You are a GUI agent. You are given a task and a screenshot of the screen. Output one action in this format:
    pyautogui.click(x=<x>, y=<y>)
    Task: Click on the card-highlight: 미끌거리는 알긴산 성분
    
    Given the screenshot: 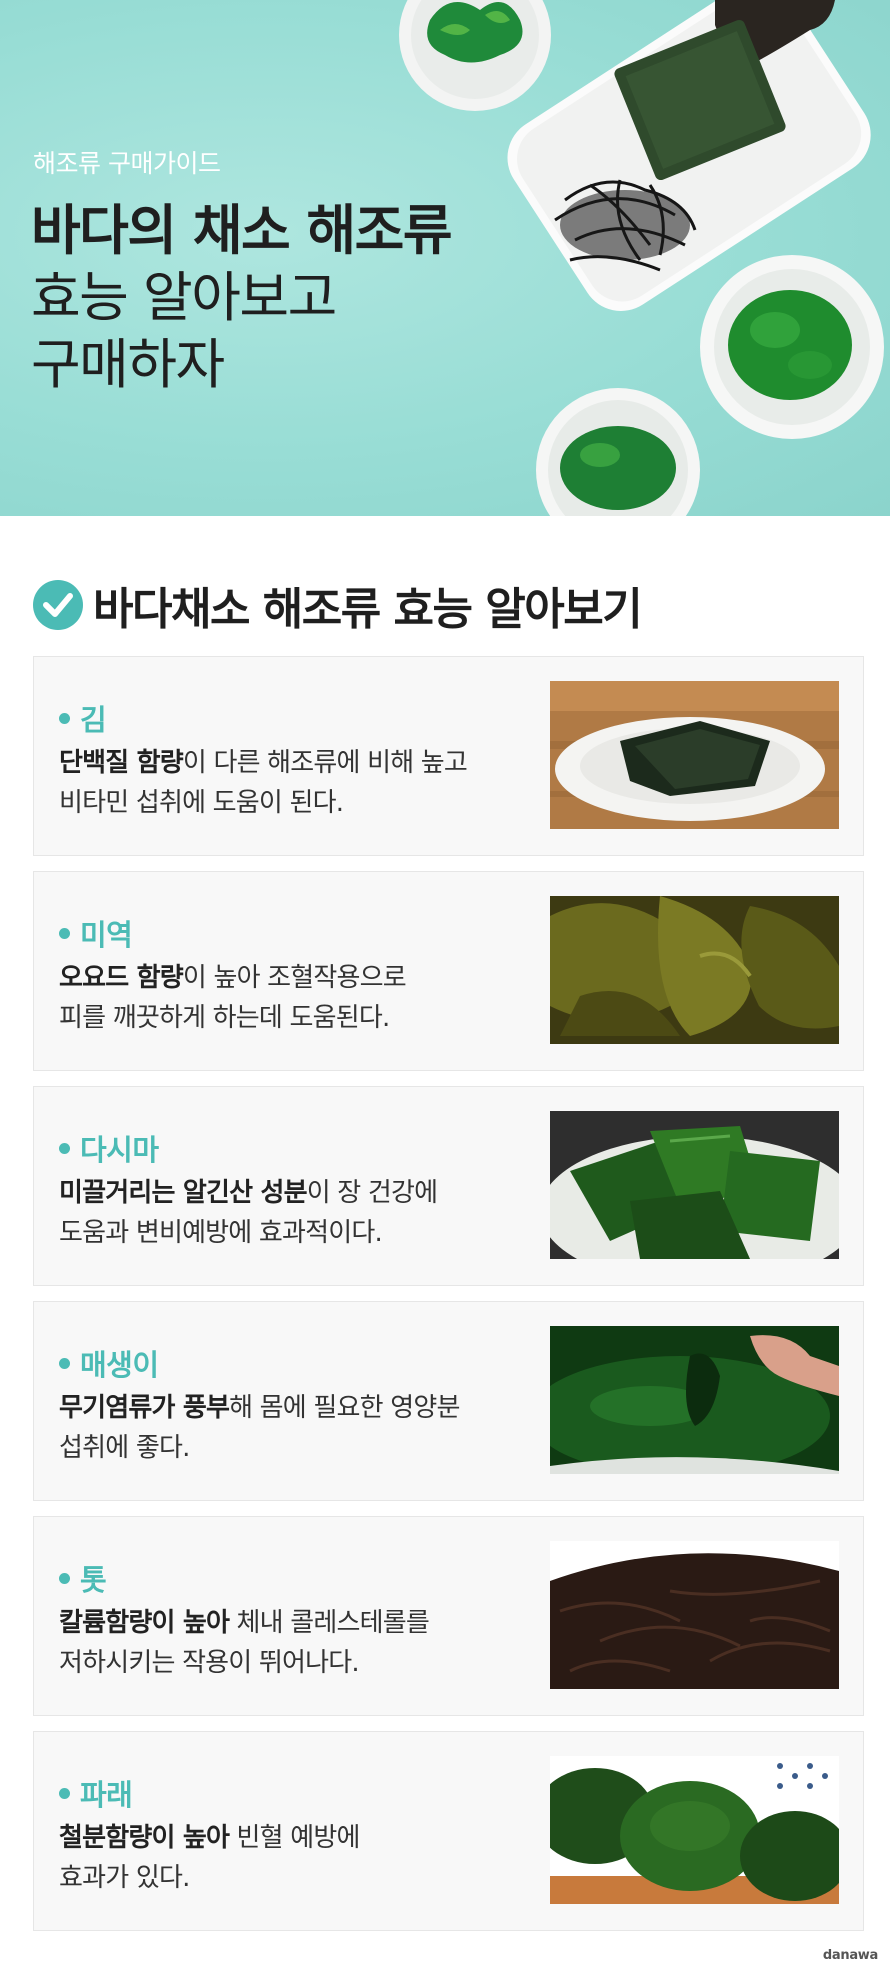 What is the action you would take?
    pyautogui.click(x=183, y=1193)
    